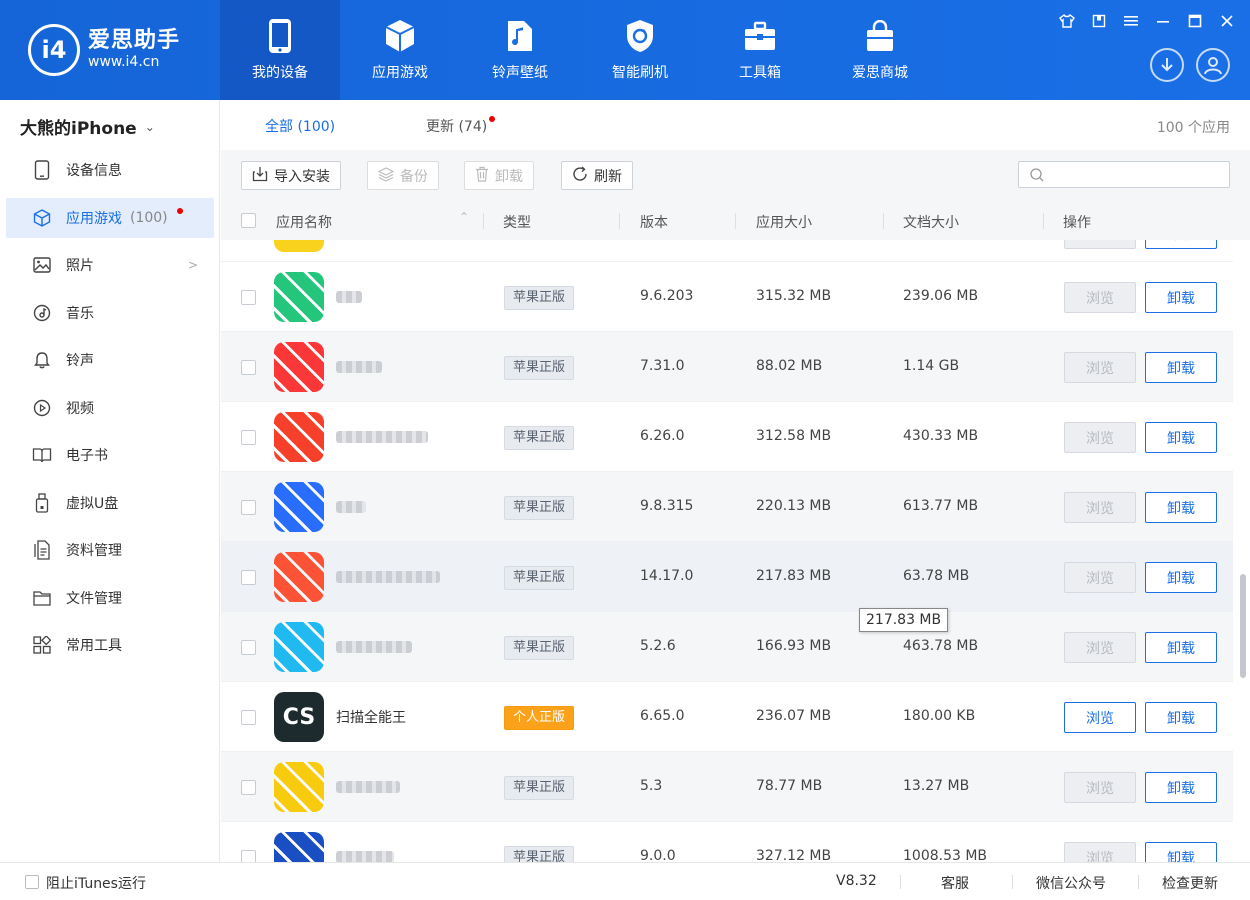 The width and height of the screenshot is (1250, 900). I want to click on minimize-icon, so click(1163, 21).